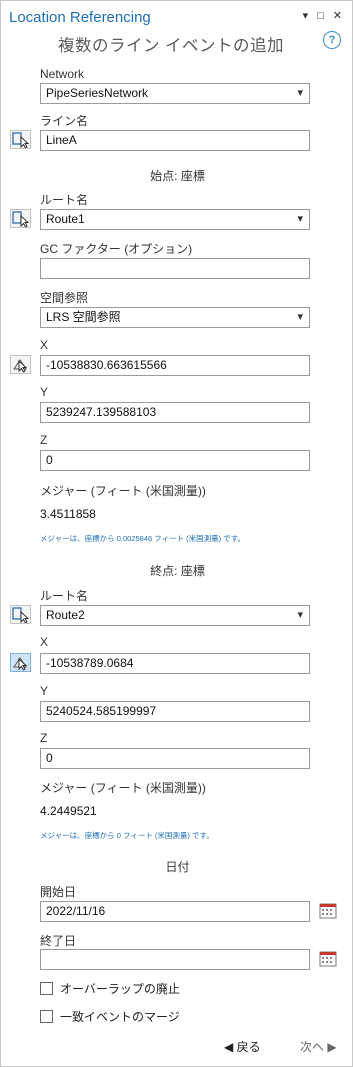 This screenshot has width=353, height=1067. I want to click on end-route-label: ルート名, so click(64, 596).